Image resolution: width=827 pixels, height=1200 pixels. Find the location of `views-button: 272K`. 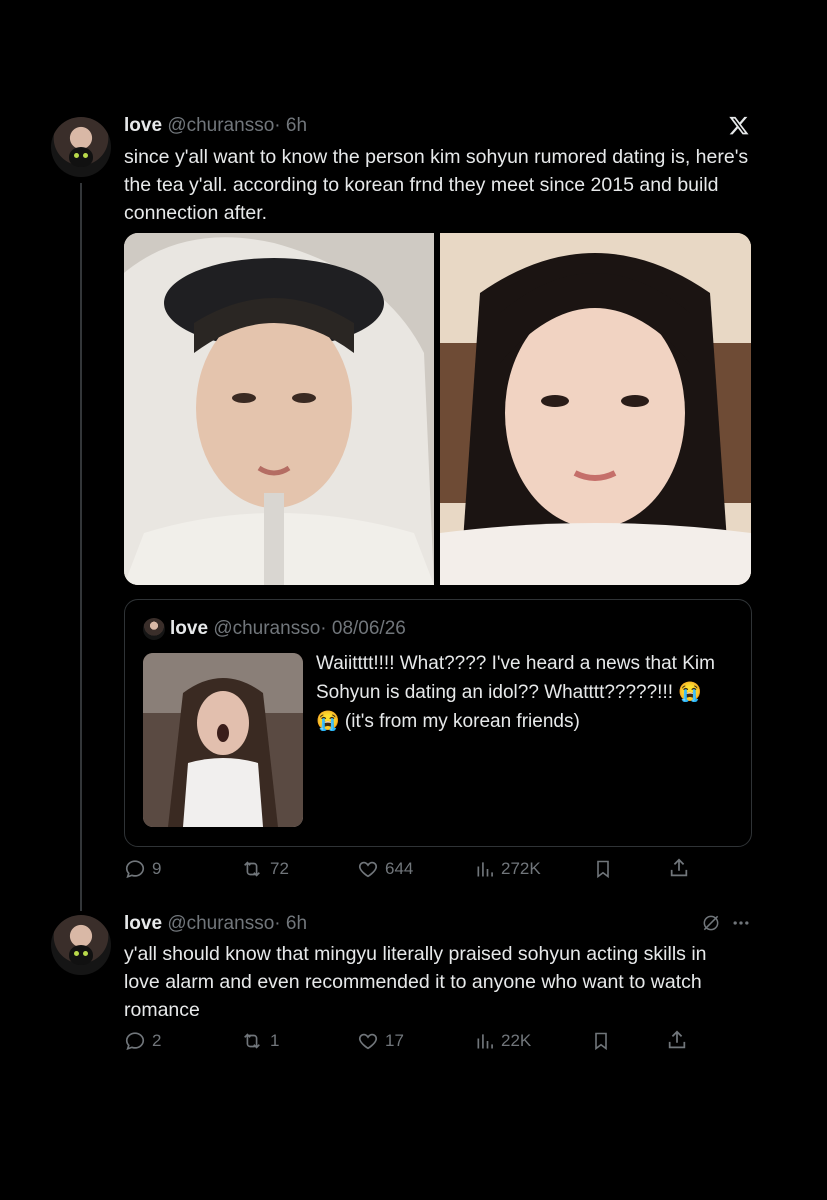

views-button: 272K is located at coordinates (508, 869).